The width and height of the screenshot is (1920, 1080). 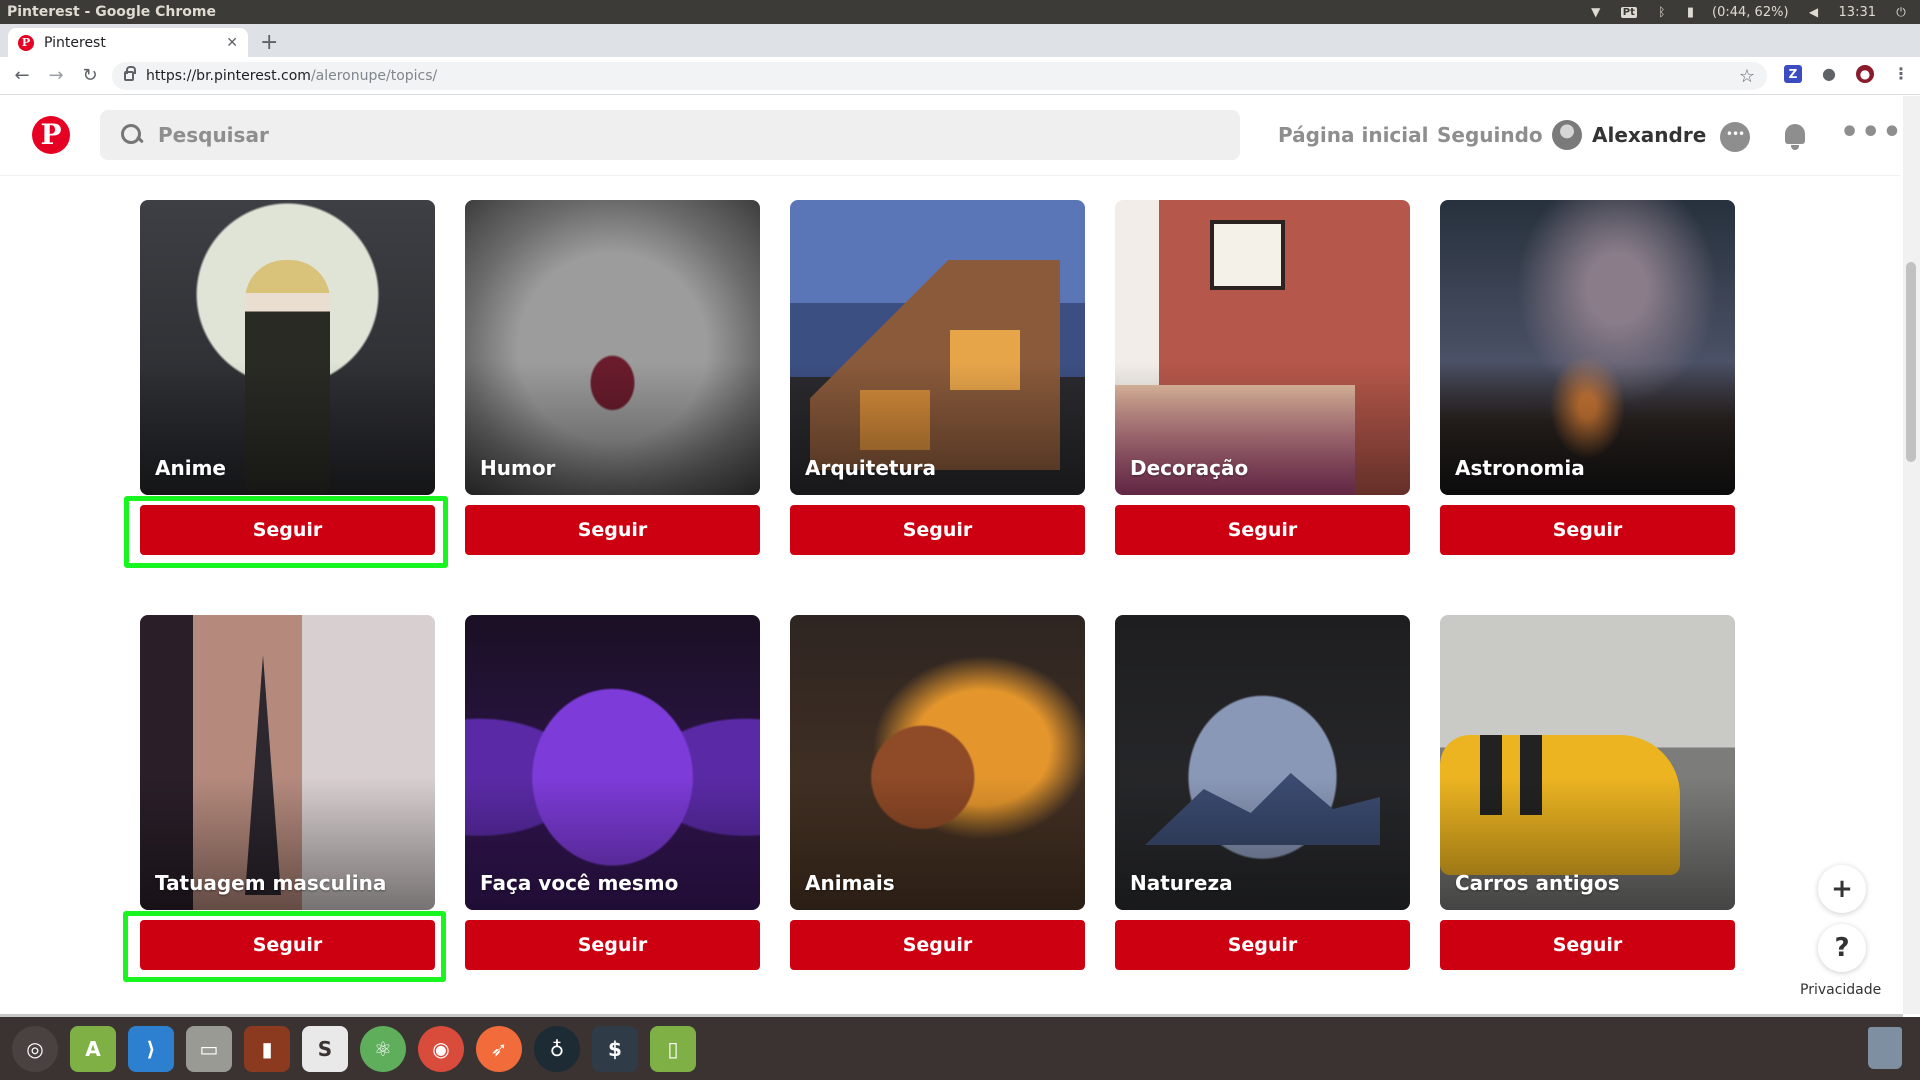 I want to click on trash-icon, so click(x=1885, y=1048).